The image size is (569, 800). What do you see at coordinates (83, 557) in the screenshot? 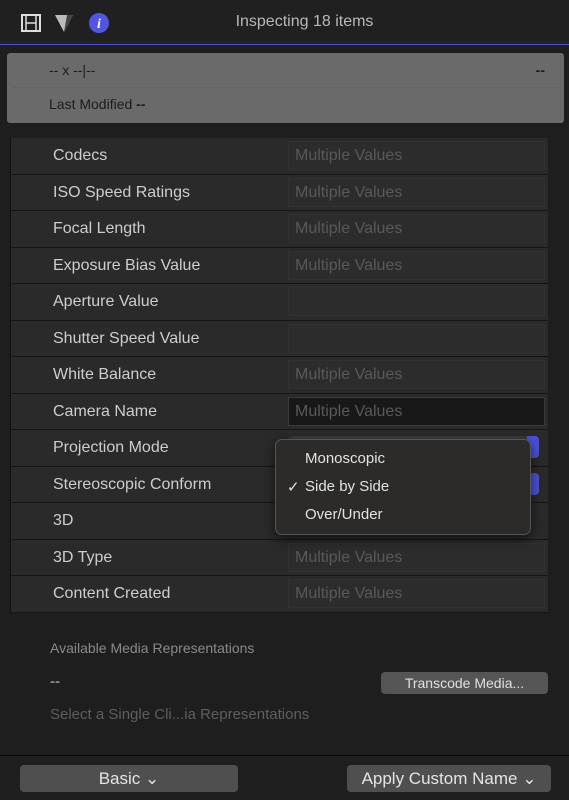
I see `row-label: 3D Type` at bounding box center [83, 557].